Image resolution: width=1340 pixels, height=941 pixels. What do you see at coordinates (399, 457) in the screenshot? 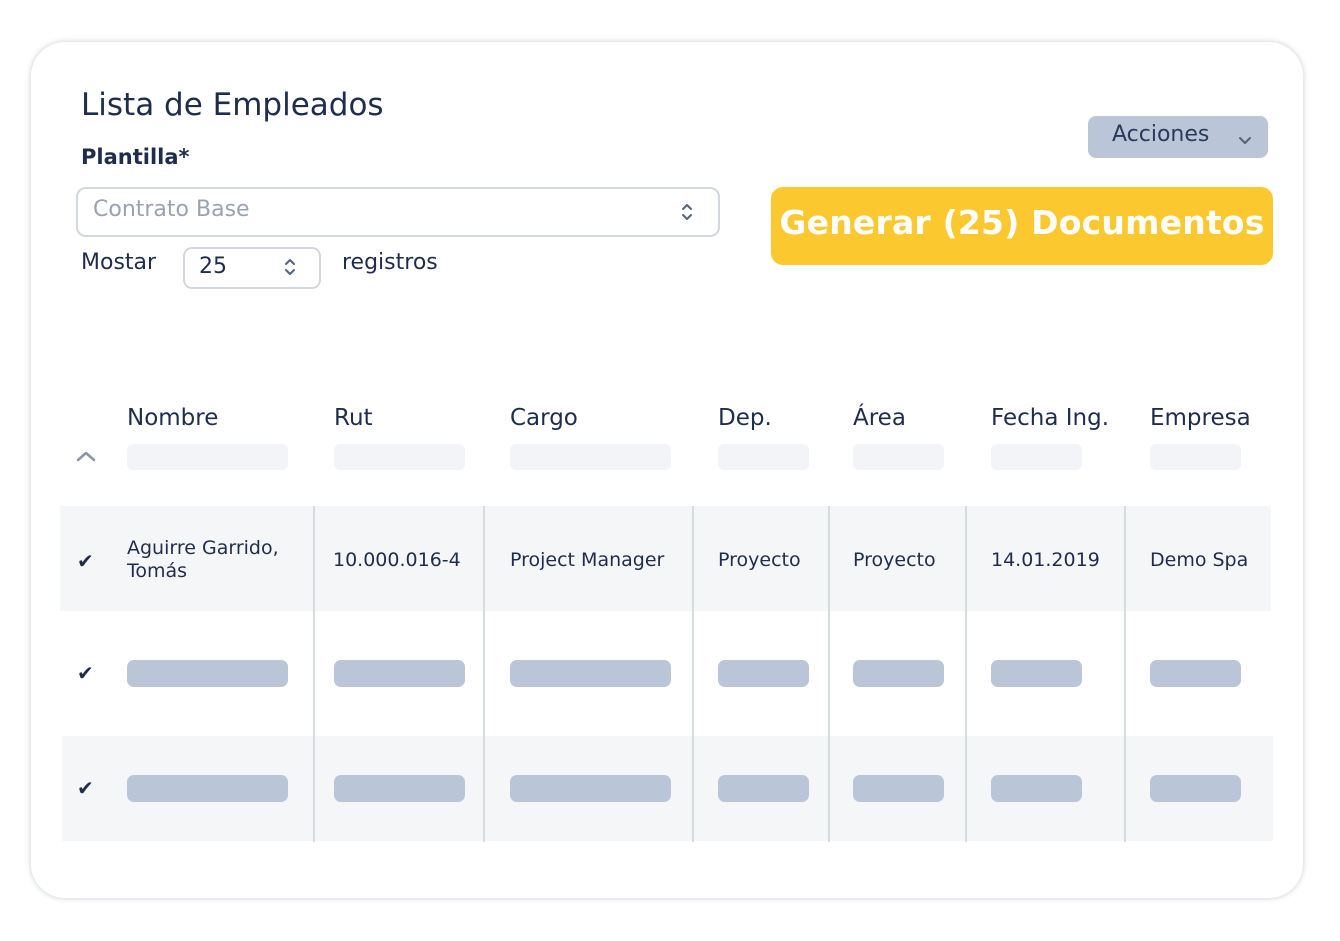
I see `filter-input-rut` at bounding box center [399, 457].